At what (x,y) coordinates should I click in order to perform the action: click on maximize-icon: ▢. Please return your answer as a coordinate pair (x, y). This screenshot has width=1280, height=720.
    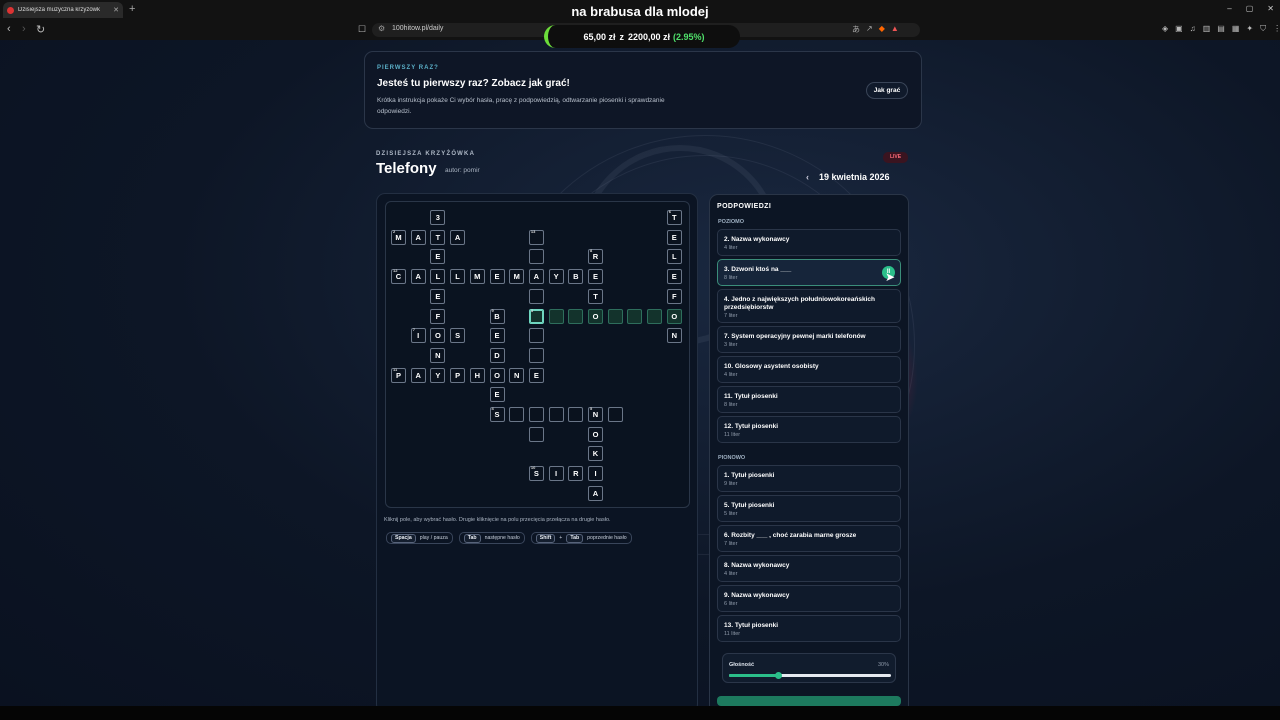
    Looking at the image, I should click on (1250, 8).